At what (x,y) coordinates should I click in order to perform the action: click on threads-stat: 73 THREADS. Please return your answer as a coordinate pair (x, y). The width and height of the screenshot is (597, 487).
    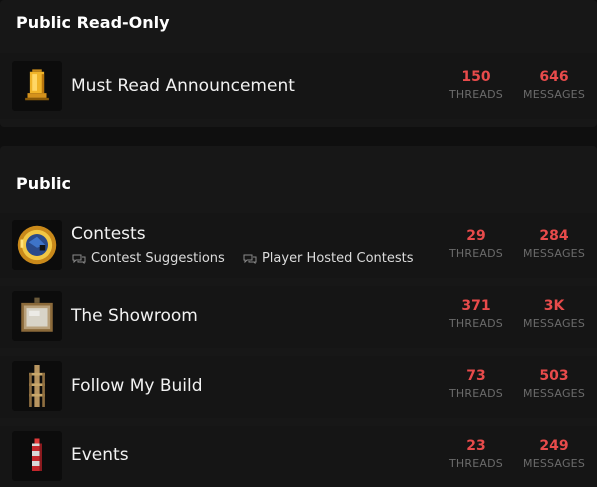
    Looking at the image, I should click on (476, 384).